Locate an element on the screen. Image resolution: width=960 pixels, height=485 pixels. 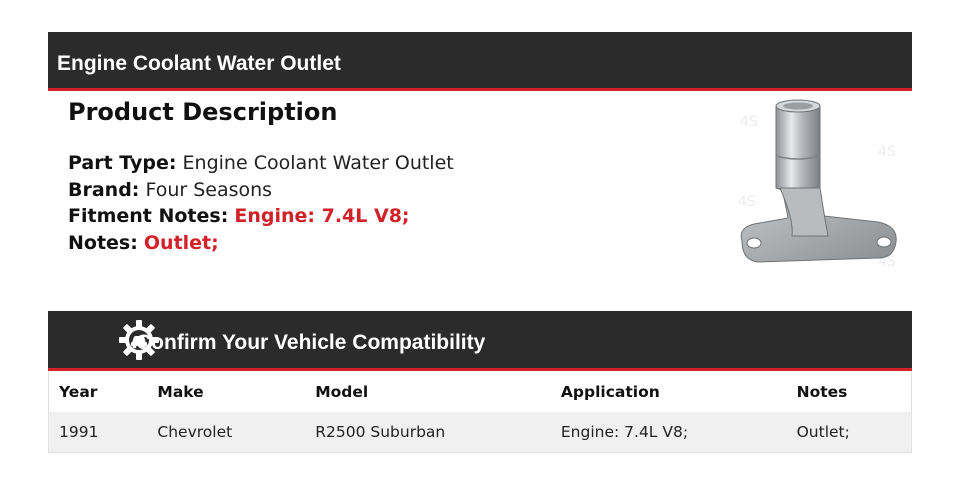
page-title: Engine Coolant Water Outlet is located at coordinates (199, 63).